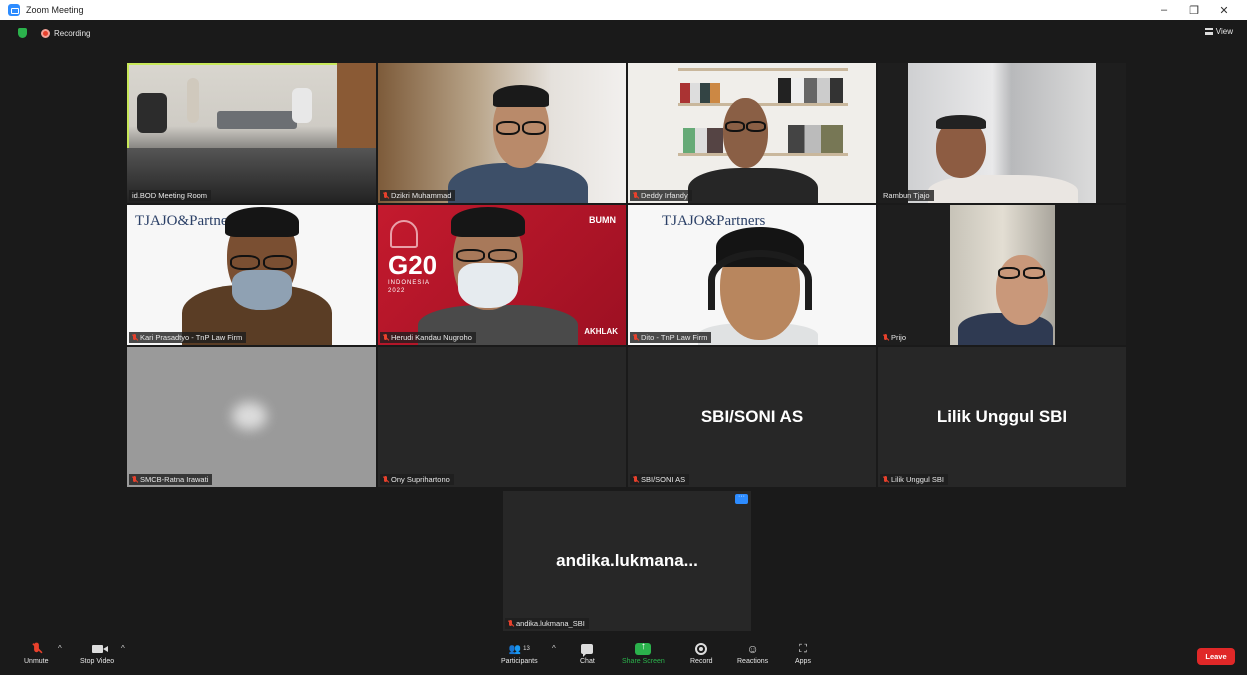  What do you see at coordinates (502, 417) in the screenshot?
I see `video-tile-ony: Ony Suprihartono` at bounding box center [502, 417].